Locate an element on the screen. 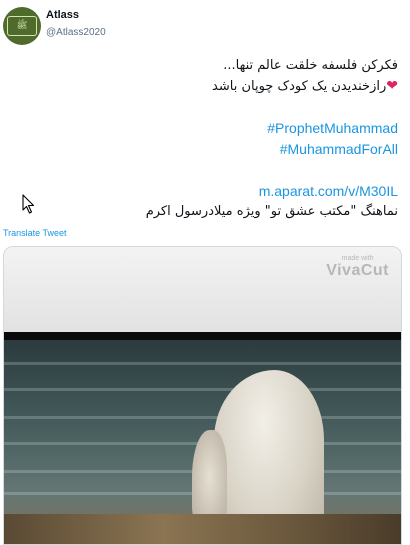 The image size is (410, 545). tweet-text-line-2-content: رازخندیدن یک کودک چوپان باشد is located at coordinates (299, 86).